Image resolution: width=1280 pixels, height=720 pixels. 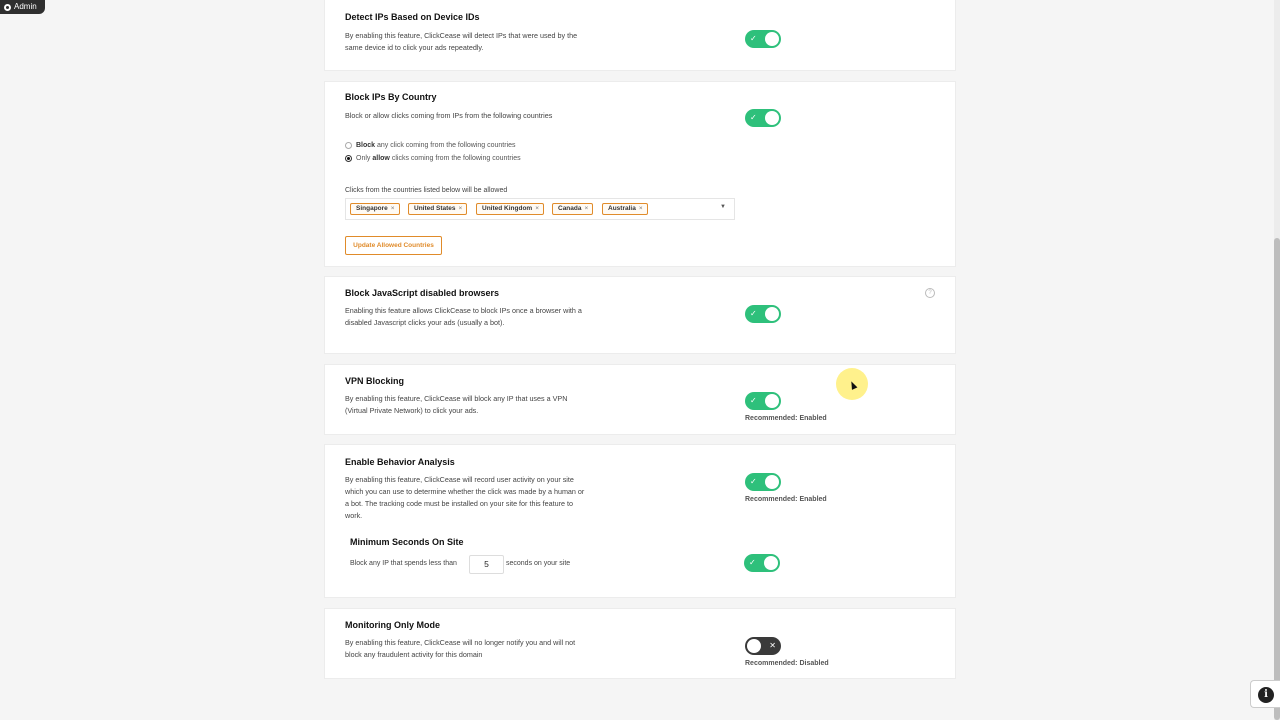 What do you see at coordinates (393, 245) in the screenshot?
I see `update-allowed-countries-button: Update Allowed Countries` at bounding box center [393, 245].